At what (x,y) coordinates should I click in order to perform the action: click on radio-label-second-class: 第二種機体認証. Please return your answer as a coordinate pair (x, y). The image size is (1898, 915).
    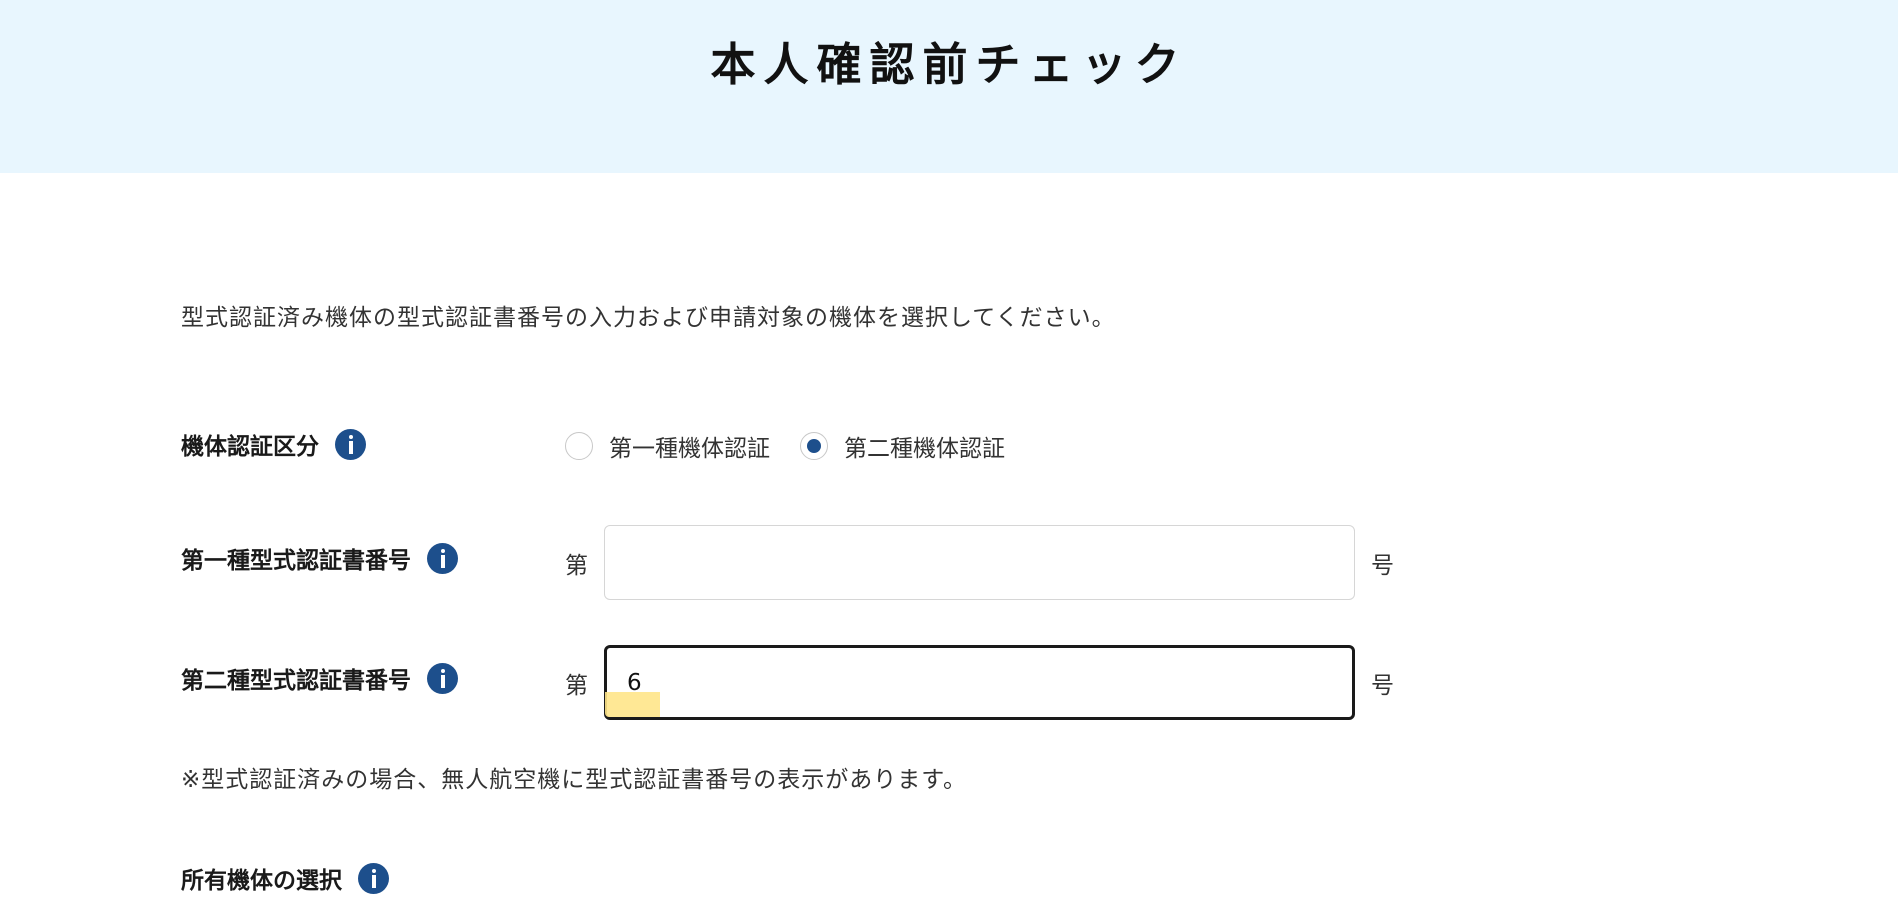
    Looking at the image, I should click on (924, 449).